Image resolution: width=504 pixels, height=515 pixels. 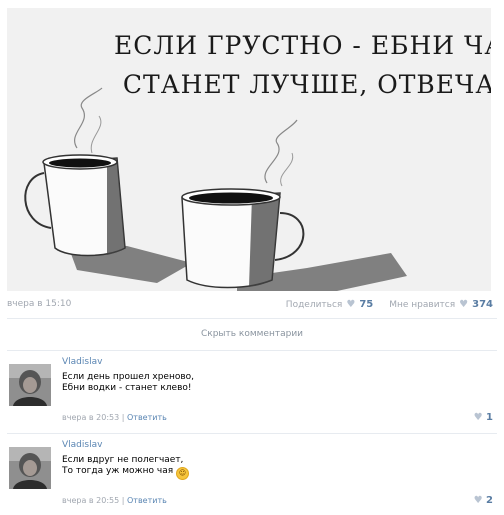 What do you see at coordinates (252, 334) in the screenshot?
I see `hide-comments-link: Скрыть комментарии` at bounding box center [252, 334].